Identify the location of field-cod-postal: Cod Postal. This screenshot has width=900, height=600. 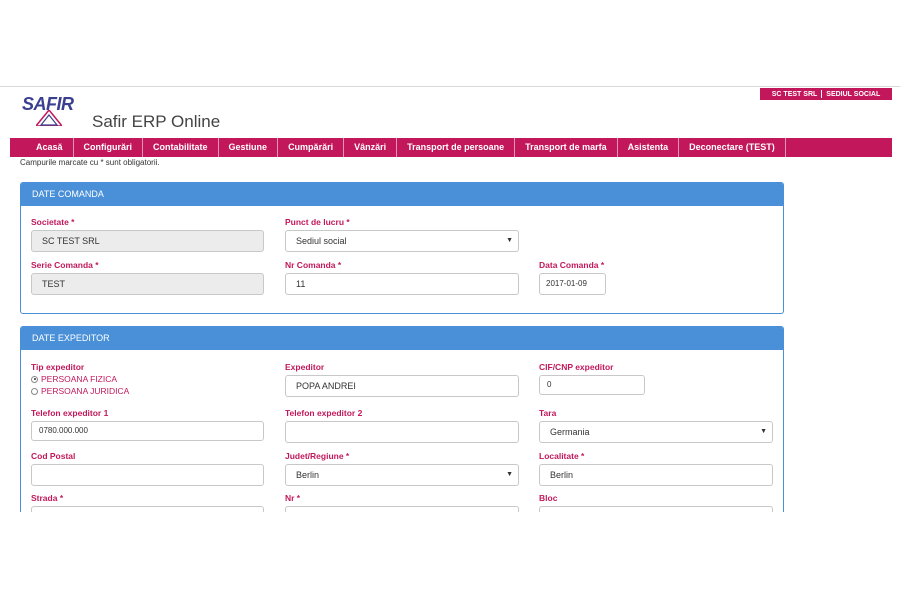
(147, 468).